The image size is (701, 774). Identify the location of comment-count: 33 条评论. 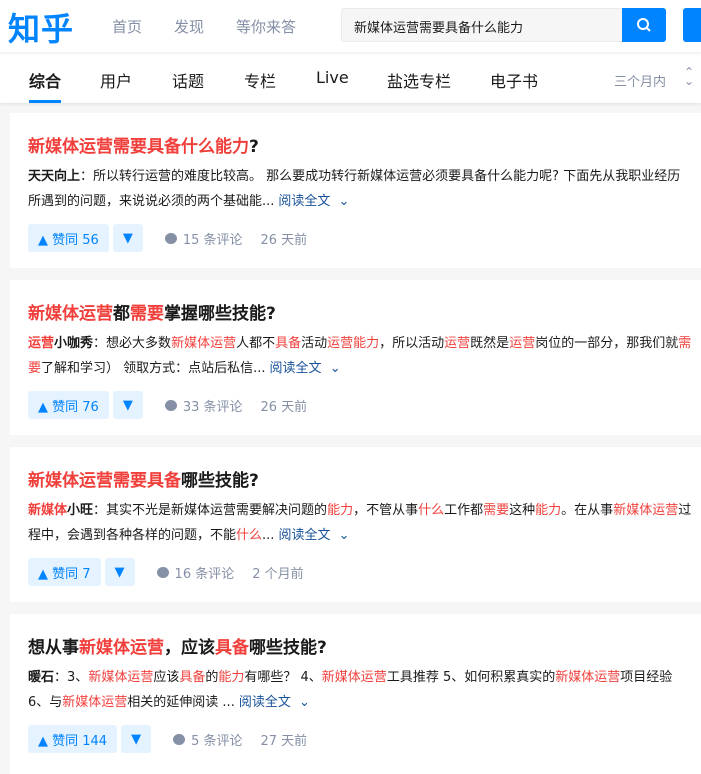
(213, 405).